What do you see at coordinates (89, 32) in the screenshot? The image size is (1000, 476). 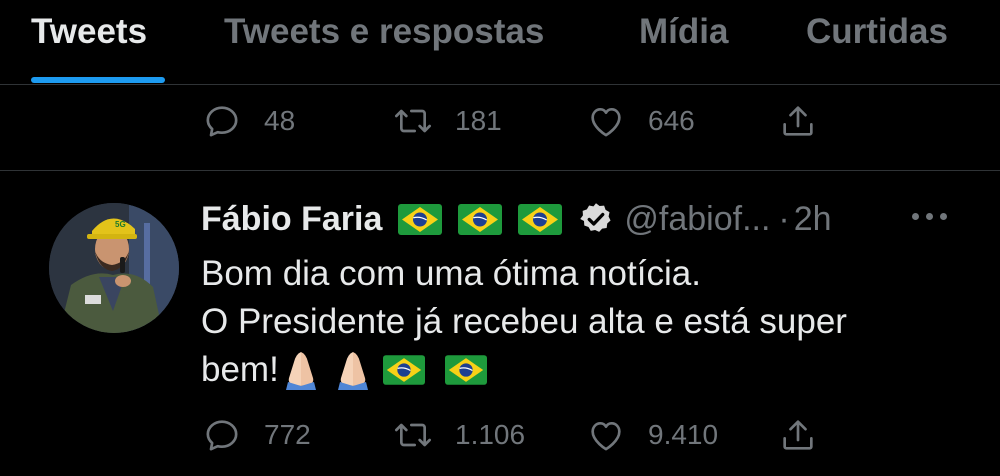 I see `tab-tweets: Tweets` at bounding box center [89, 32].